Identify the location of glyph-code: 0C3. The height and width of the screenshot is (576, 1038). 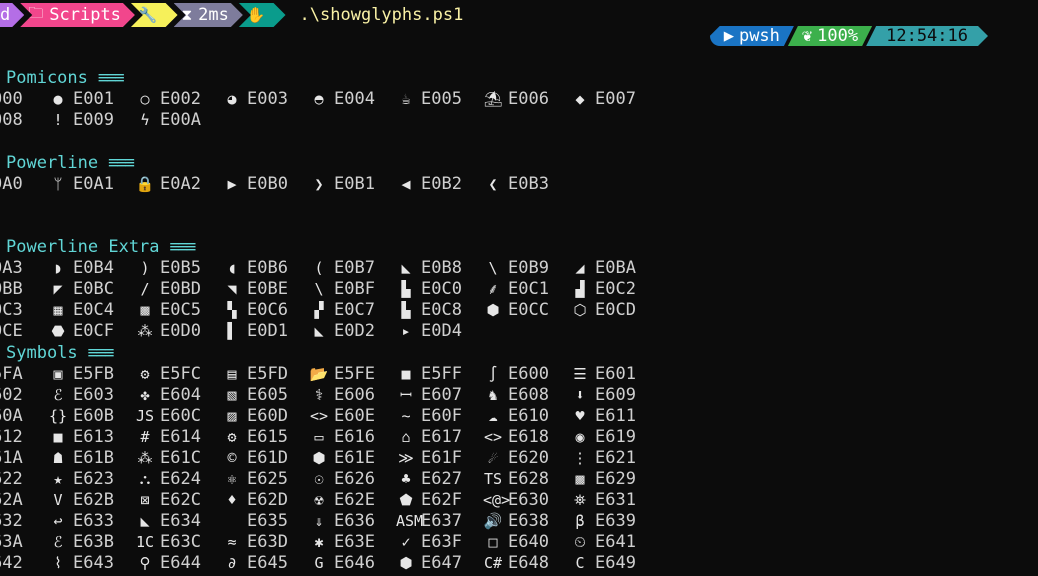
(11, 310).